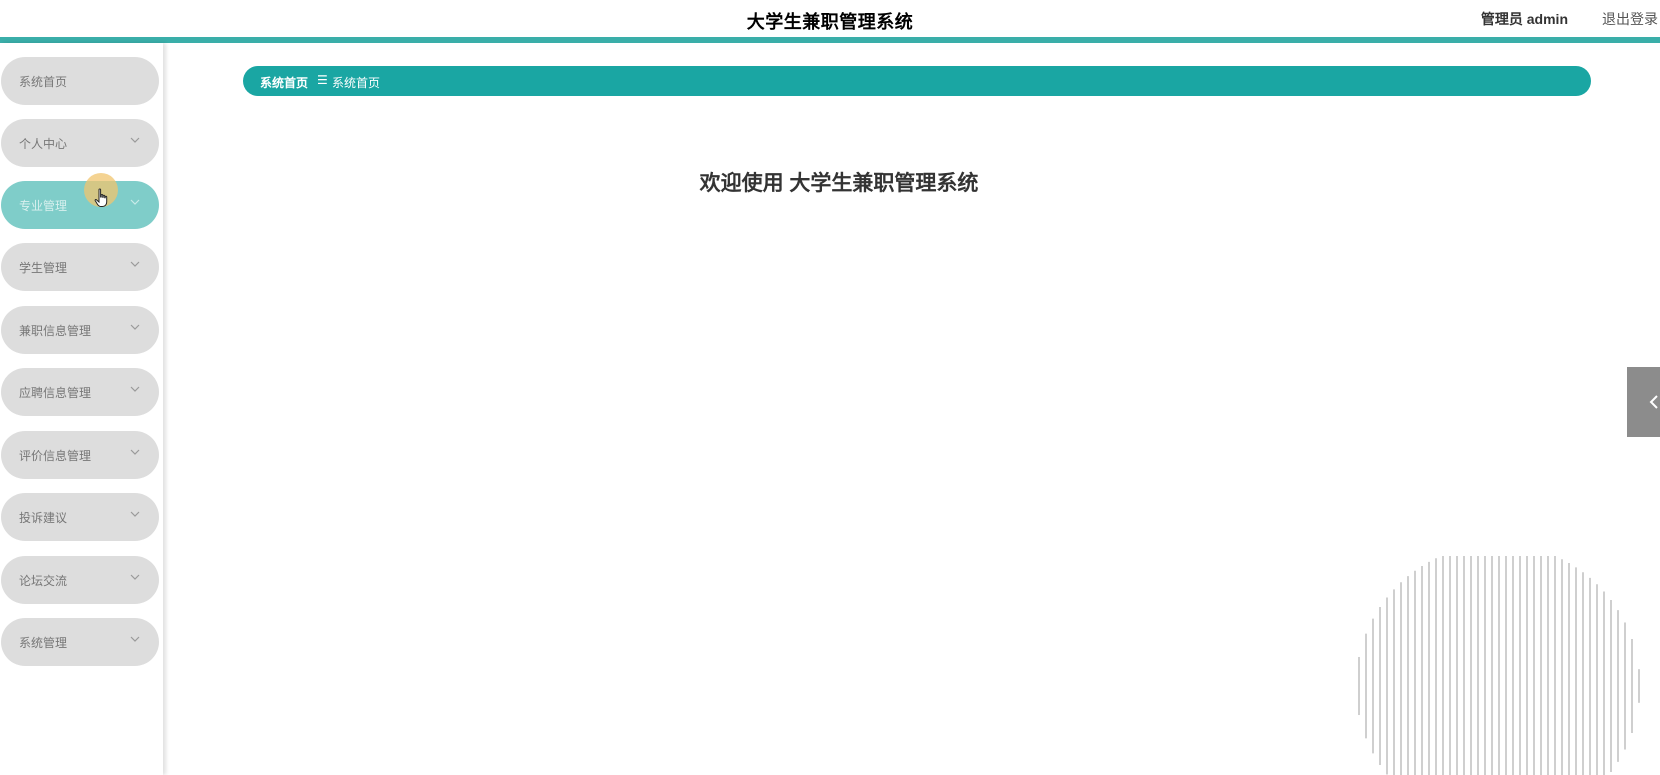  Describe the element at coordinates (830, 40) in the screenshot. I see `header-divider` at that location.